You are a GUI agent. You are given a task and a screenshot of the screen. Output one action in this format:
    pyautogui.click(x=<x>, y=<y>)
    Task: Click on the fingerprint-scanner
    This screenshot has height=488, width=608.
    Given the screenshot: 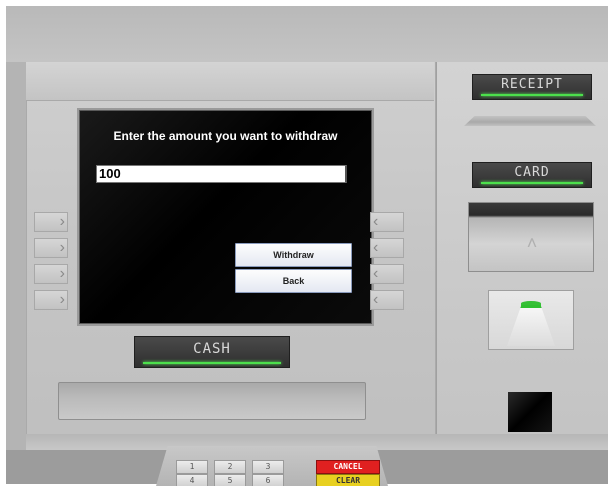 What is the action you would take?
    pyautogui.click(x=531, y=320)
    